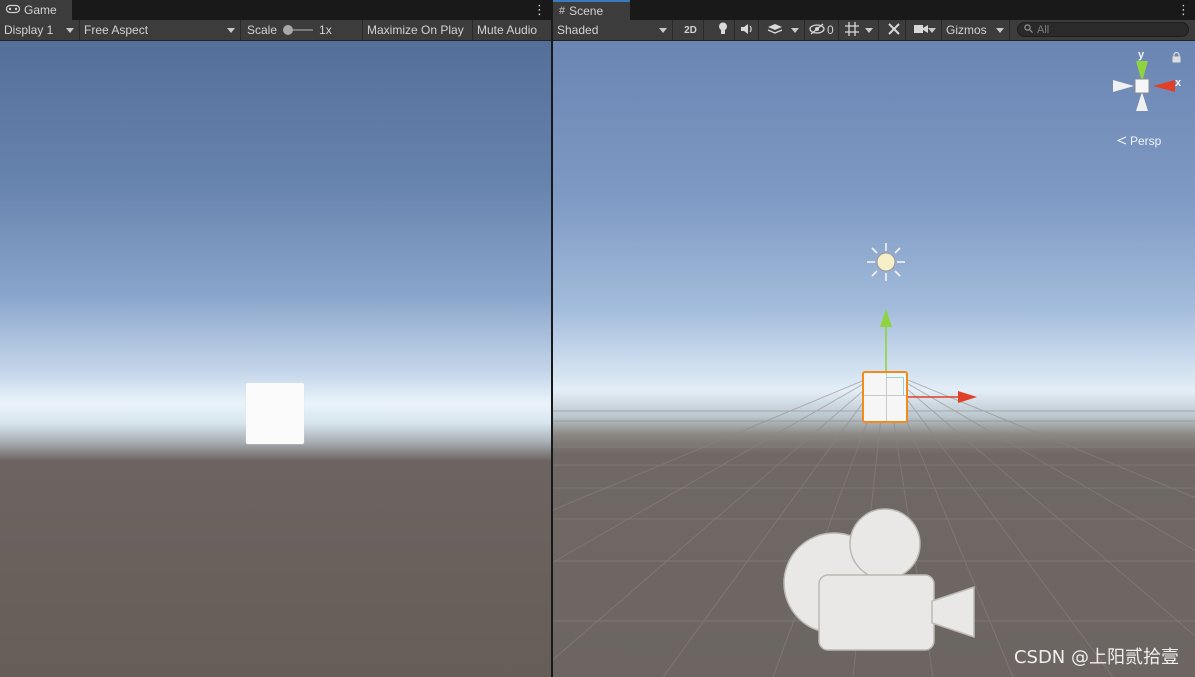 This screenshot has width=1195, height=677. Describe the element at coordinates (275, 10) in the screenshot. I see `game-tab-bar: Game ⋮` at that location.